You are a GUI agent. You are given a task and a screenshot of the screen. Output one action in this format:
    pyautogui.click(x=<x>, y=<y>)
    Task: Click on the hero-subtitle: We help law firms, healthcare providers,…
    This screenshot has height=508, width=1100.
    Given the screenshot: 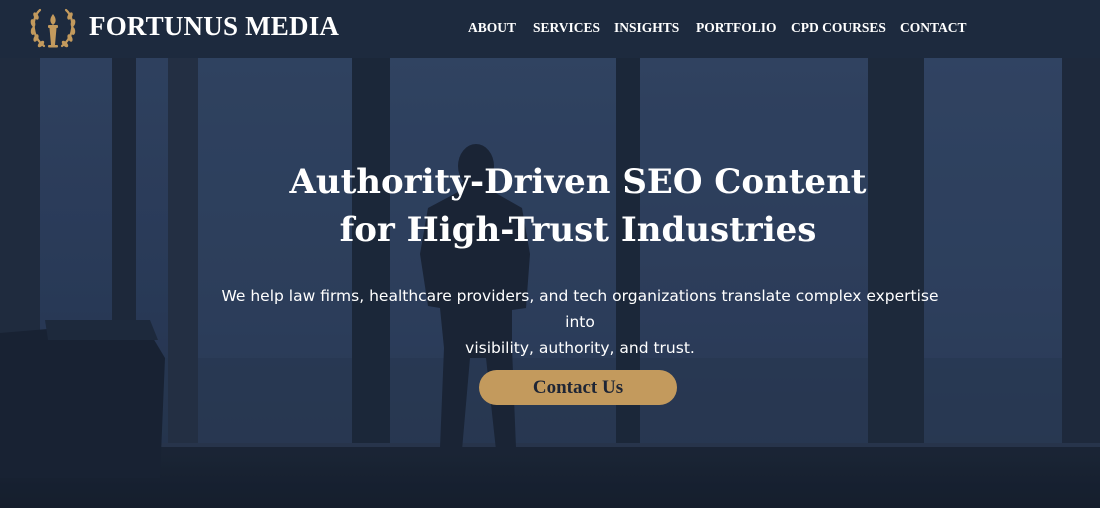 What is the action you would take?
    pyautogui.click(x=580, y=322)
    